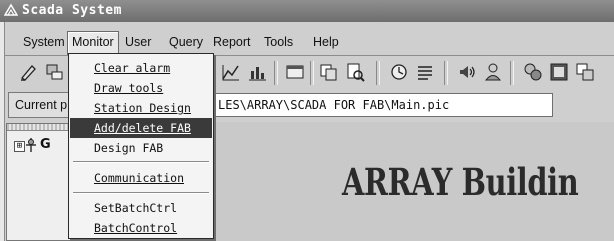  I want to click on tree-root-label: G, so click(45, 144).